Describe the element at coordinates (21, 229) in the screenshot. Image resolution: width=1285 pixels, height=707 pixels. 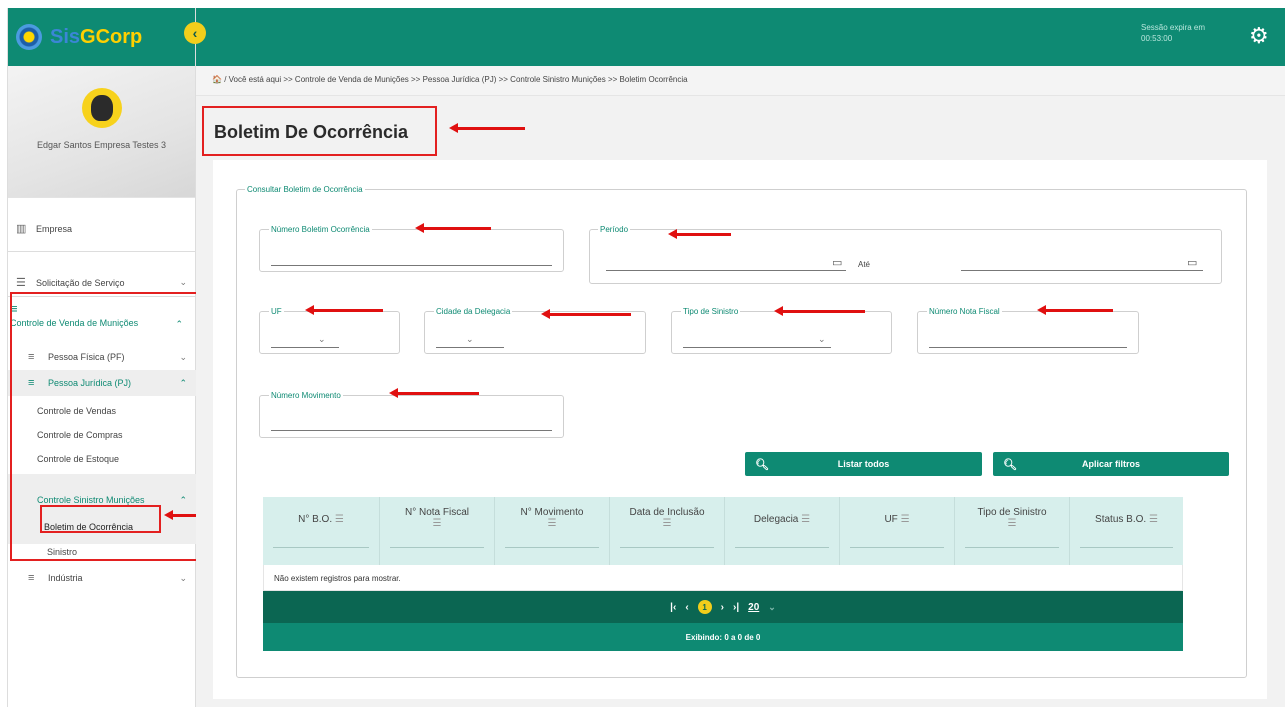
I see `building-icon: ▥` at that location.